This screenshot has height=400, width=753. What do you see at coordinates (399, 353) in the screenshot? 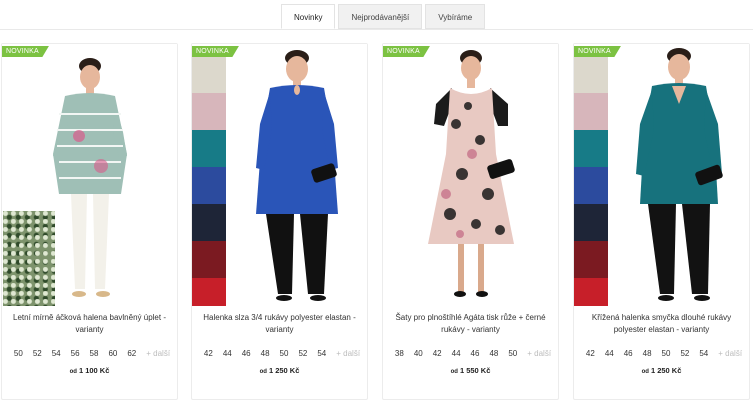
I see `size-option: 38` at bounding box center [399, 353].